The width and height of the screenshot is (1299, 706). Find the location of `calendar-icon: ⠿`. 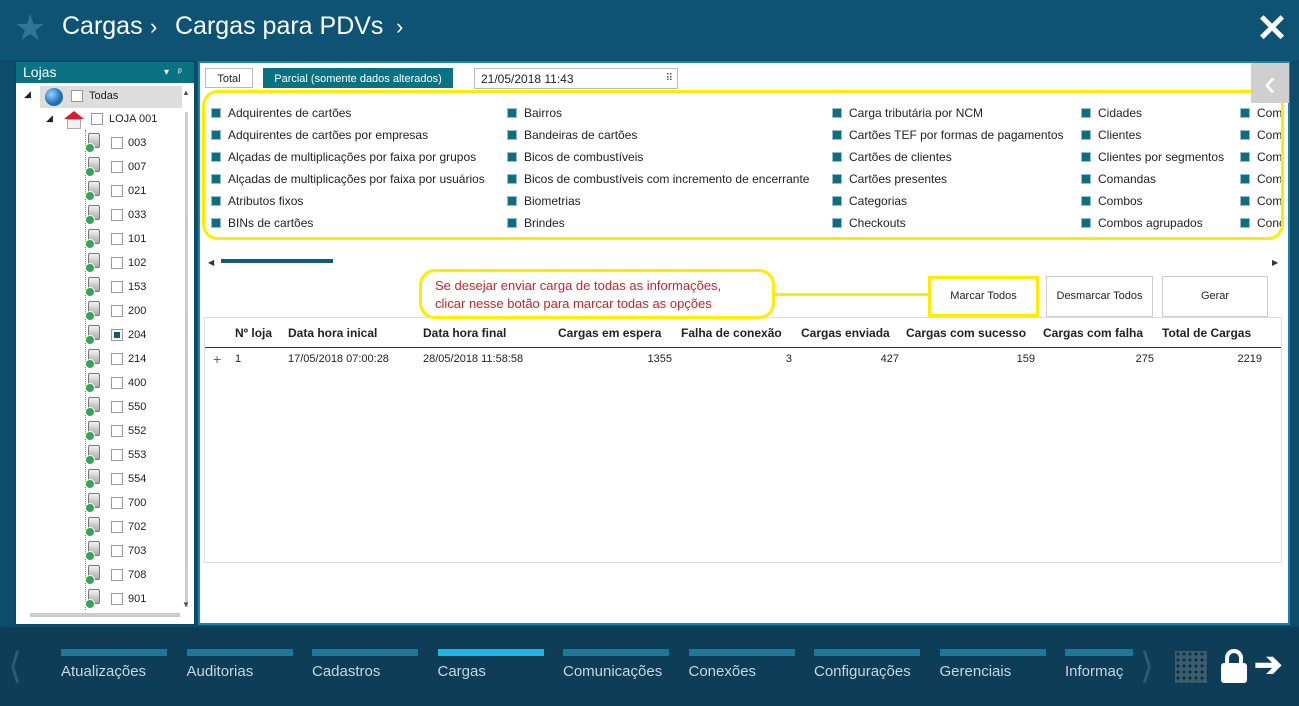

calendar-icon: ⠿ is located at coordinates (669, 79).